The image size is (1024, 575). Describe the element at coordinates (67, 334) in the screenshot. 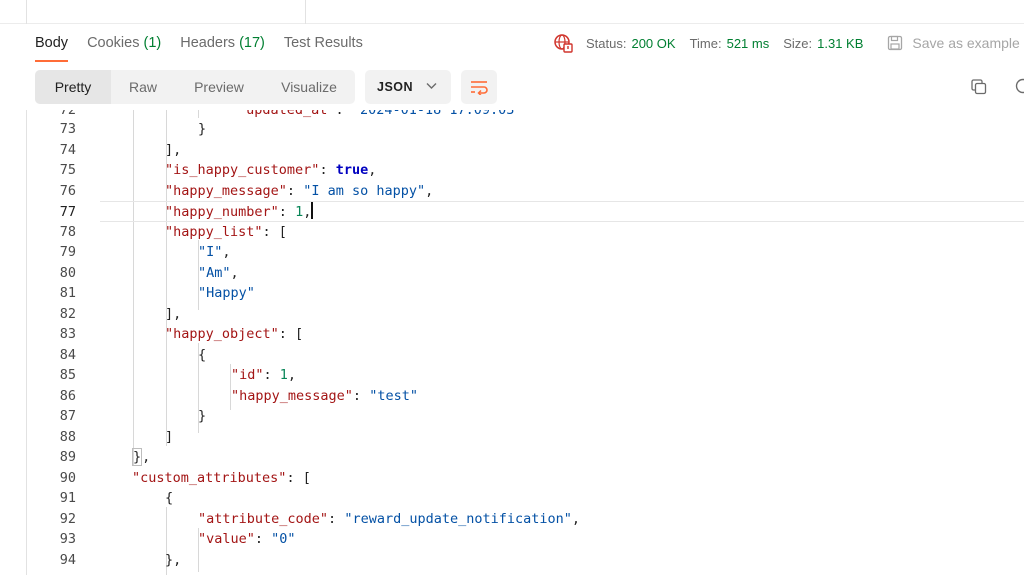

I see `line-number: 83` at that location.